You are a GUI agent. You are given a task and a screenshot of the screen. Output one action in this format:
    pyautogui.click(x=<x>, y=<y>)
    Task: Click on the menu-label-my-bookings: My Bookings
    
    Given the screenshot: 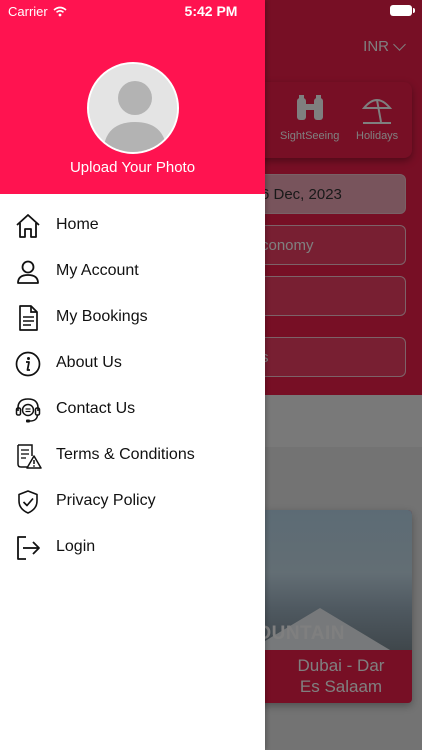 What is the action you would take?
    pyautogui.click(x=102, y=316)
    